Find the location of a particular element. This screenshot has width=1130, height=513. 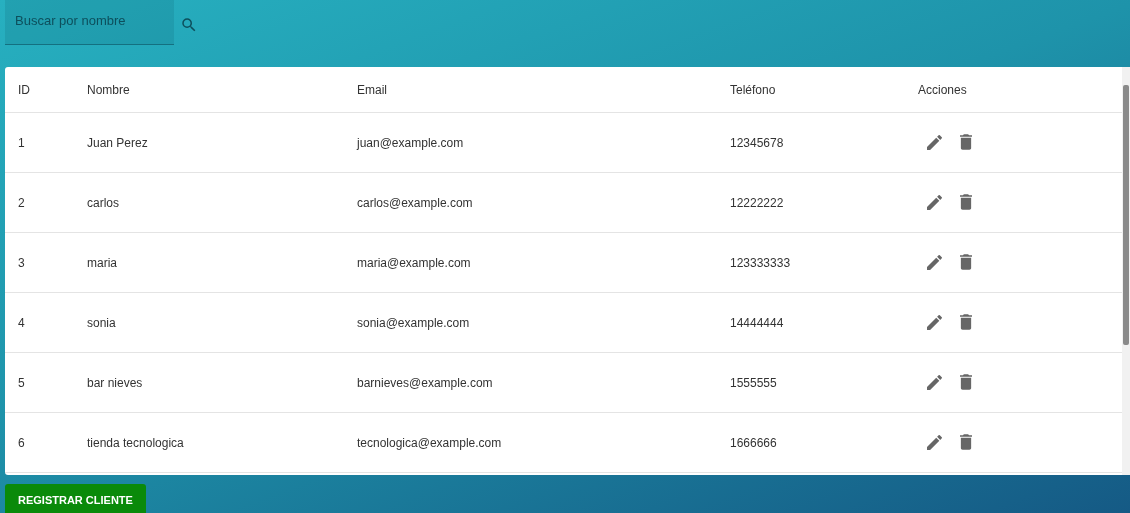

table-cell: carlos@example.com is located at coordinates (415, 202).